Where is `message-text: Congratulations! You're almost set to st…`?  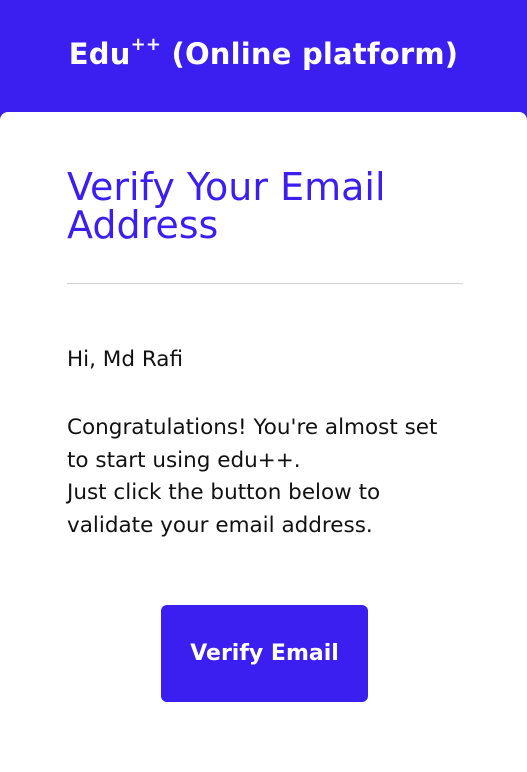
message-text: Congratulations! You're almost set to st… is located at coordinates (267, 477).